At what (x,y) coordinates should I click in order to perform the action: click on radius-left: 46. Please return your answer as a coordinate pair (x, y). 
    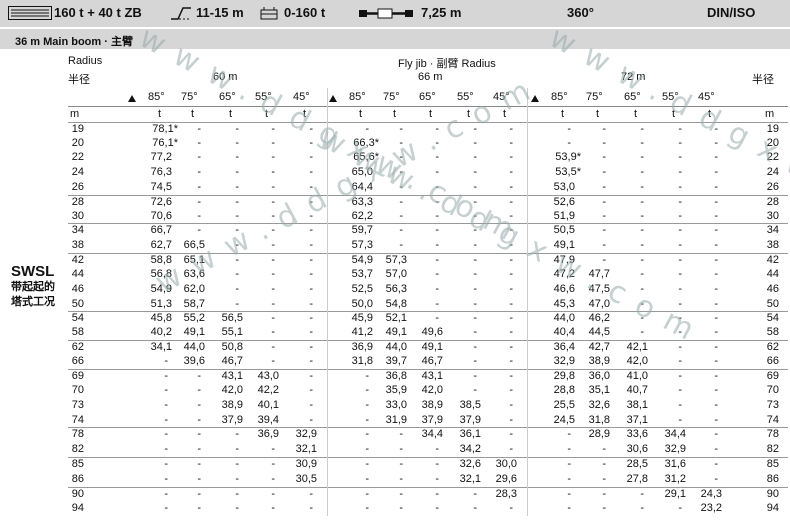
    Looking at the image, I should click on (77, 289).